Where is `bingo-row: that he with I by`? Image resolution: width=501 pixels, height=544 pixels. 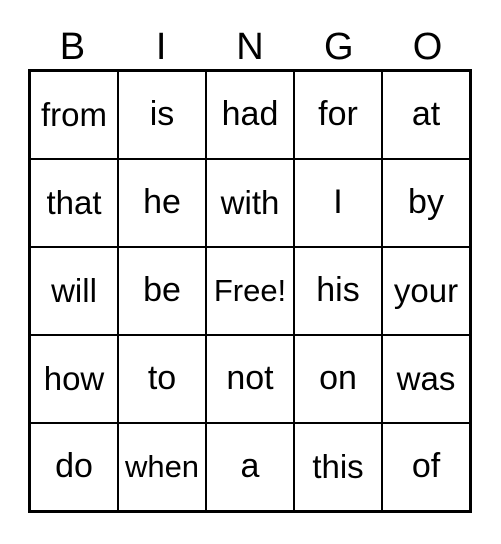 bingo-row: that he with I by is located at coordinates (250, 202).